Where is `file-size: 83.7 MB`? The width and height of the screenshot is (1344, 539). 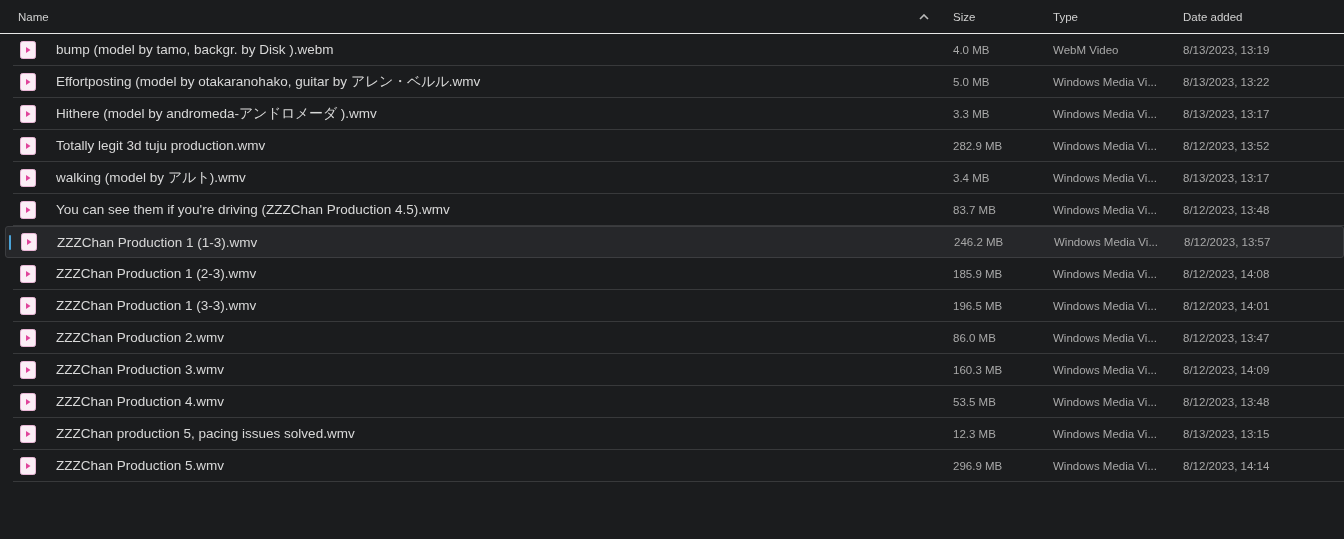 file-size: 83.7 MB is located at coordinates (974, 209).